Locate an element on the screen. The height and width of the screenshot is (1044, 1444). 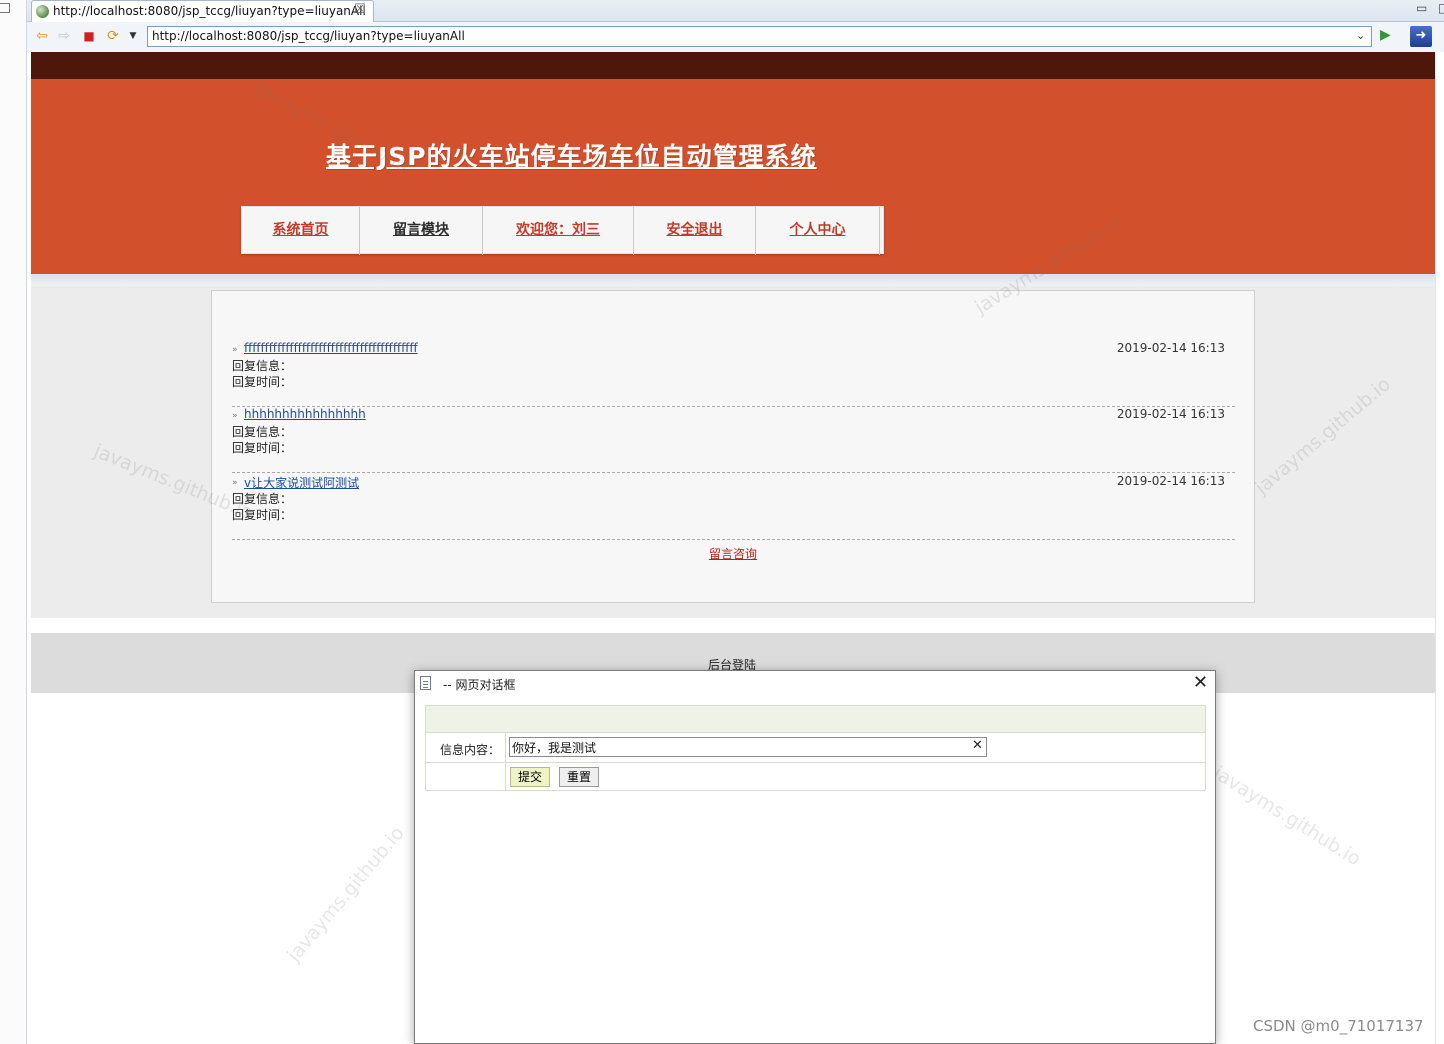
form-header-row is located at coordinates (815, 719).